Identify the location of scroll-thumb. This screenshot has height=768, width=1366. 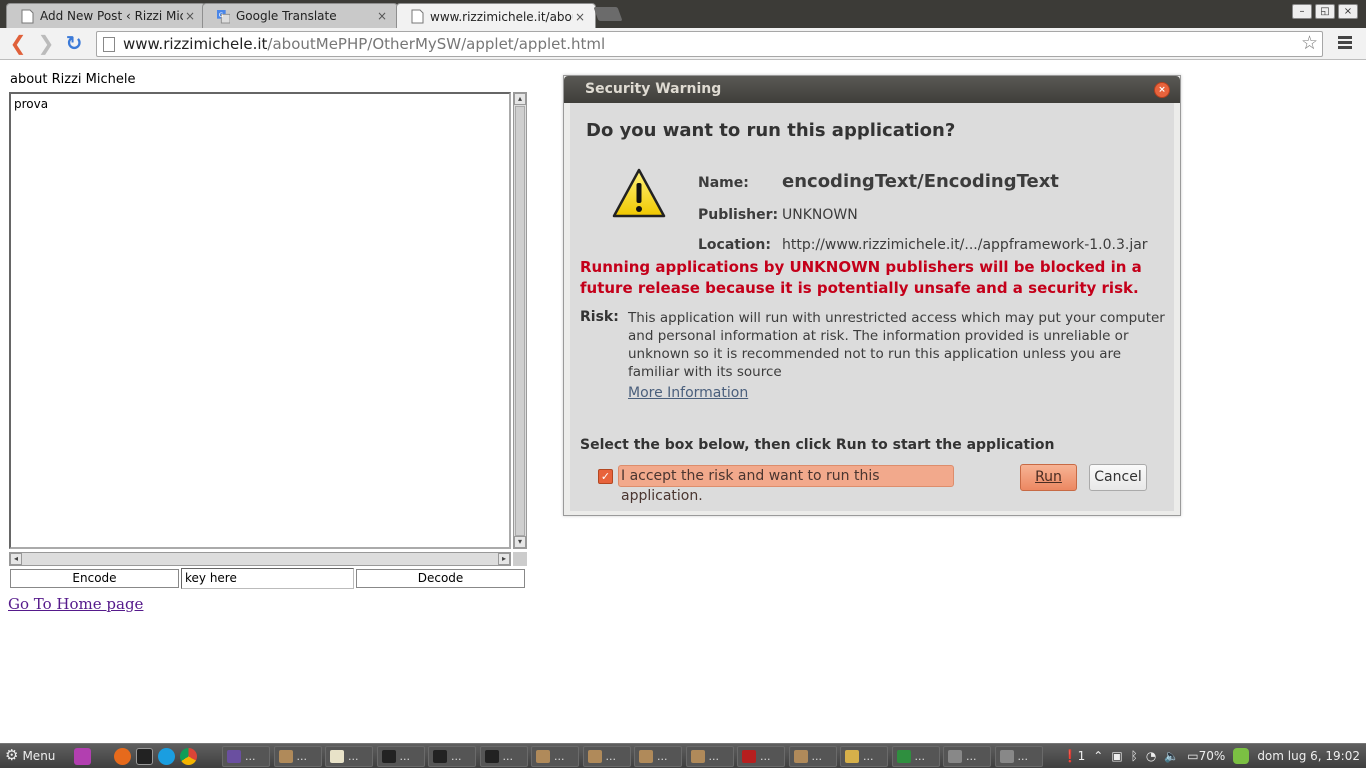
(520, 321).